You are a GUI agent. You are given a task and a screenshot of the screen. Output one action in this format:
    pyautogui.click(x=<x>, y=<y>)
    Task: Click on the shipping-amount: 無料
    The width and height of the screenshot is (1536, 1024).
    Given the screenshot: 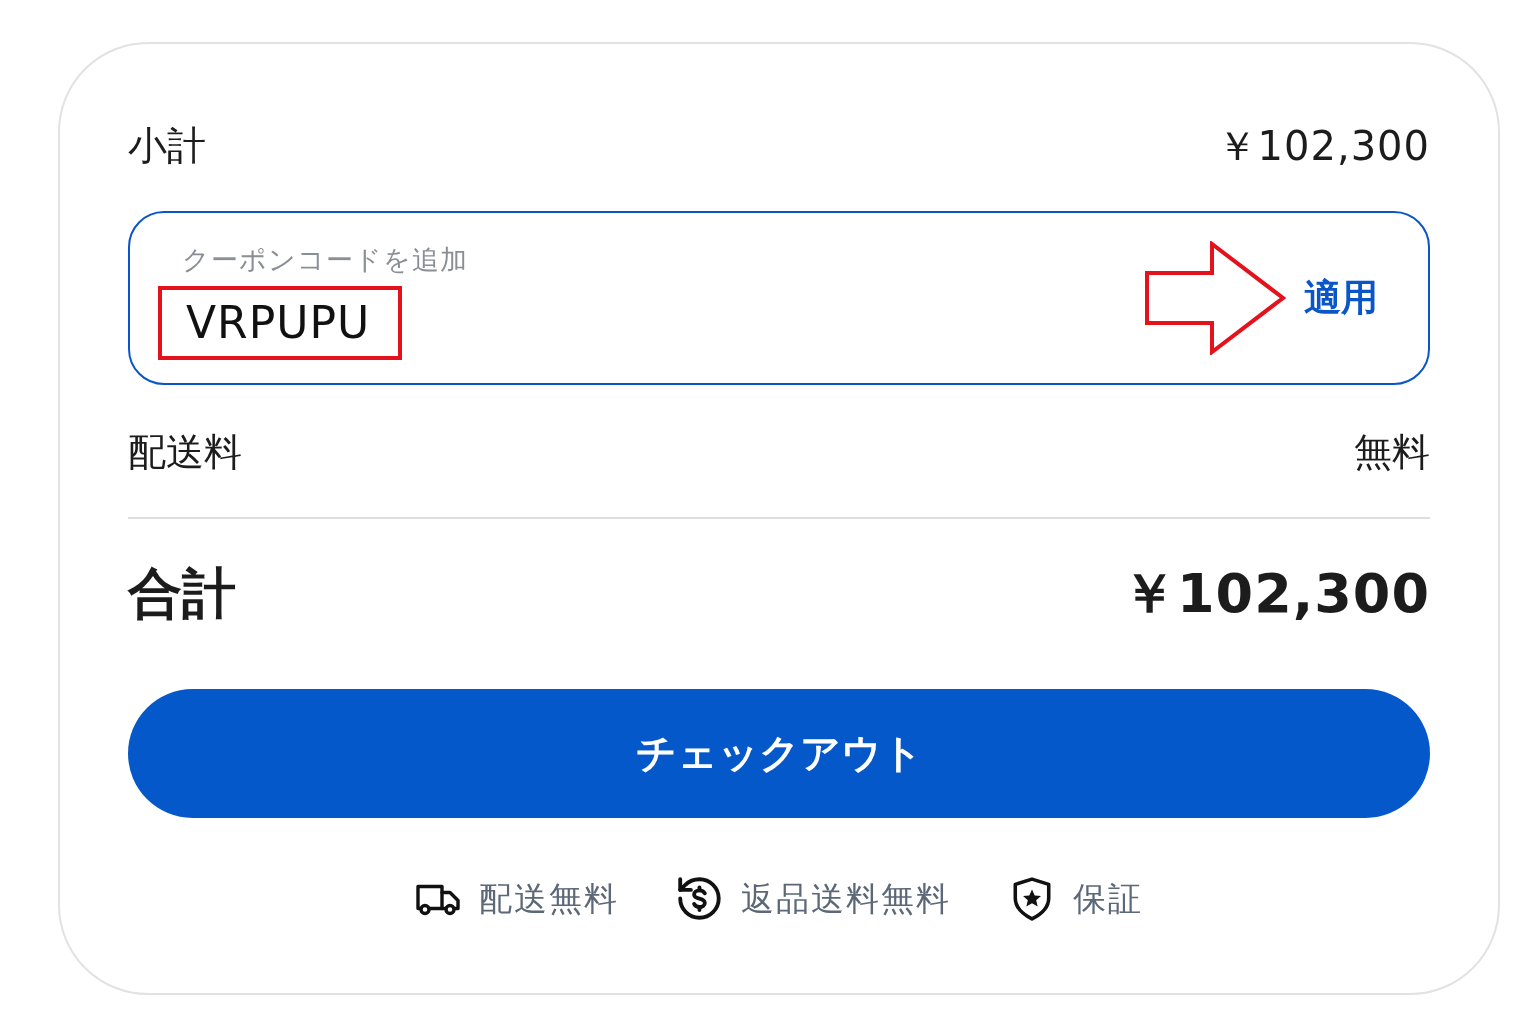 What is the action you would take?
    pyautogui.click(x=1392, y=453)
    